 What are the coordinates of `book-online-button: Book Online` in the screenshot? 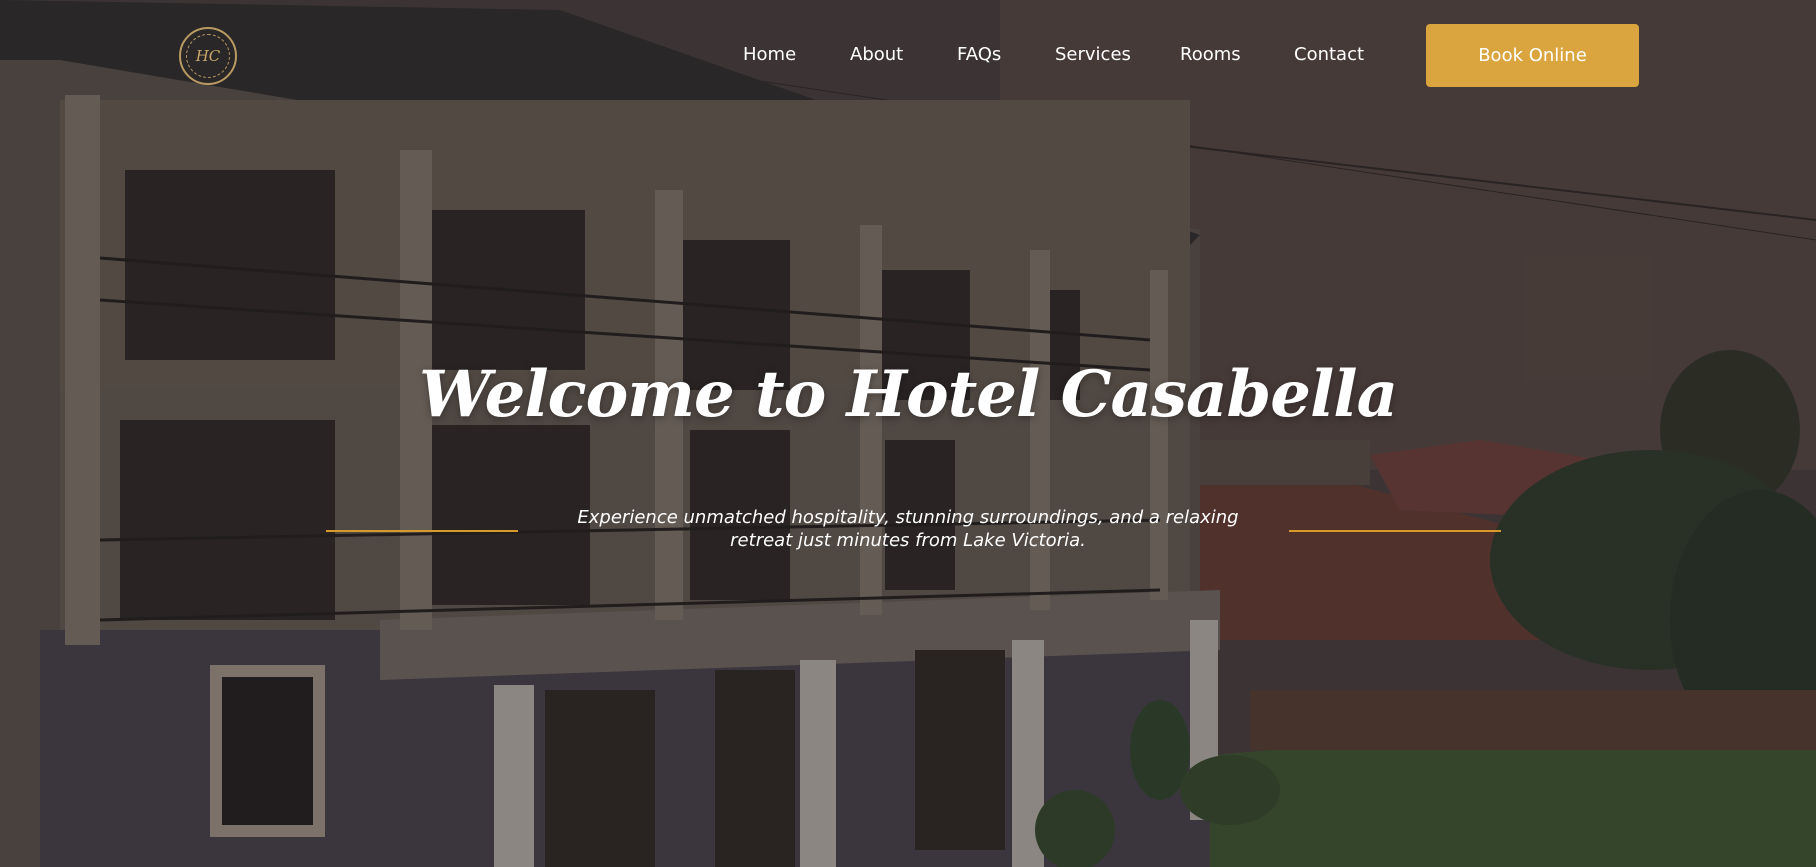 It's located at (1532, 55).